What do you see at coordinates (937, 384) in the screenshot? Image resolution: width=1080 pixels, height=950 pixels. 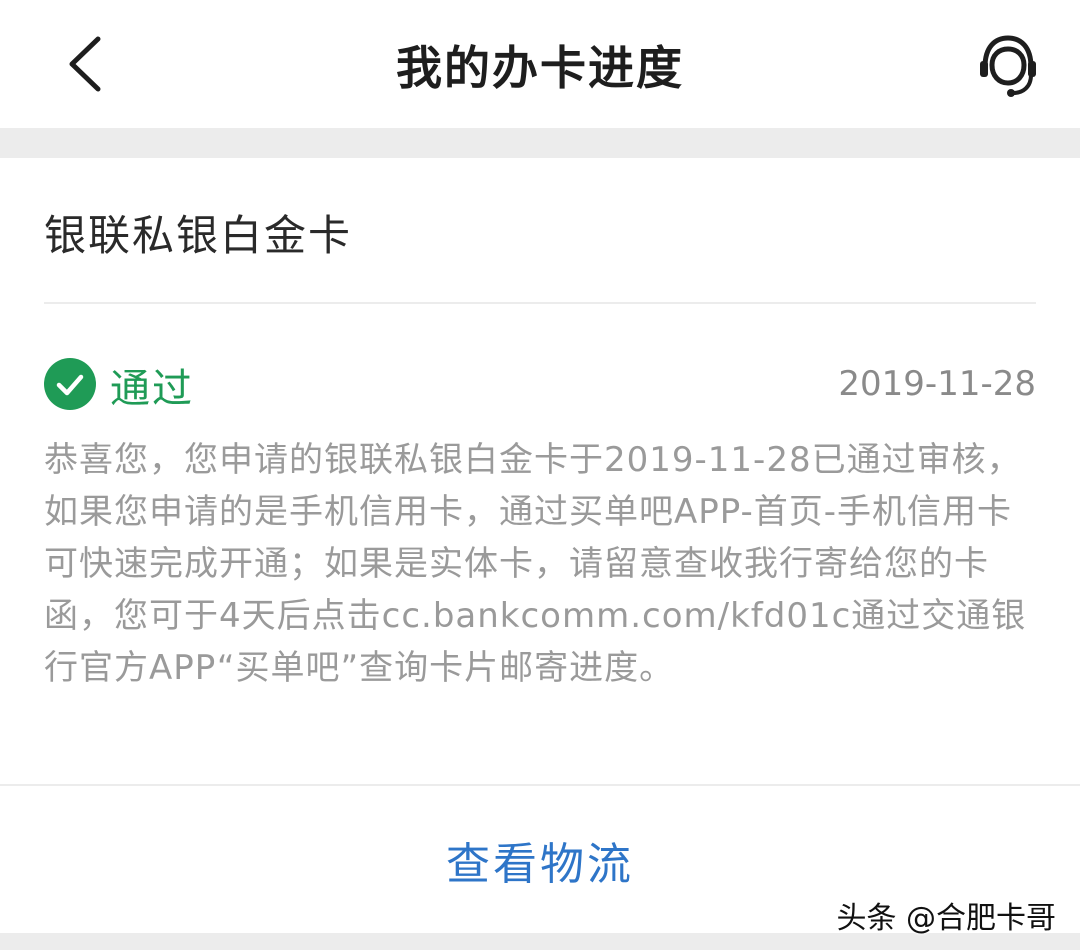 I see `status-date: 2019-11-28` at bounding box center [937, 384].